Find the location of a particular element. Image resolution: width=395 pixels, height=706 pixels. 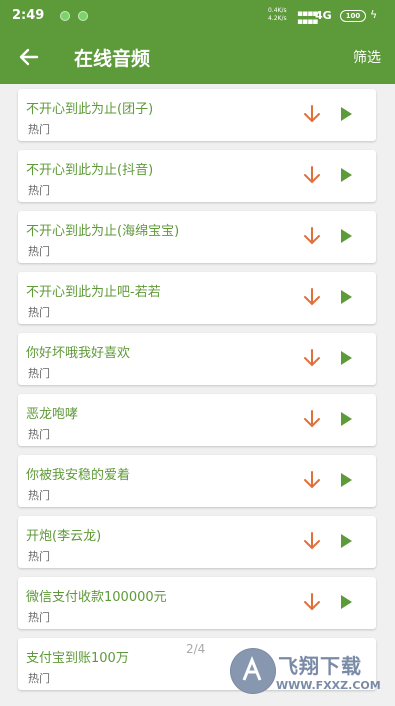

item-title: 不开心到此为止(海绵宝宝) is located at coordinates (103, 231).